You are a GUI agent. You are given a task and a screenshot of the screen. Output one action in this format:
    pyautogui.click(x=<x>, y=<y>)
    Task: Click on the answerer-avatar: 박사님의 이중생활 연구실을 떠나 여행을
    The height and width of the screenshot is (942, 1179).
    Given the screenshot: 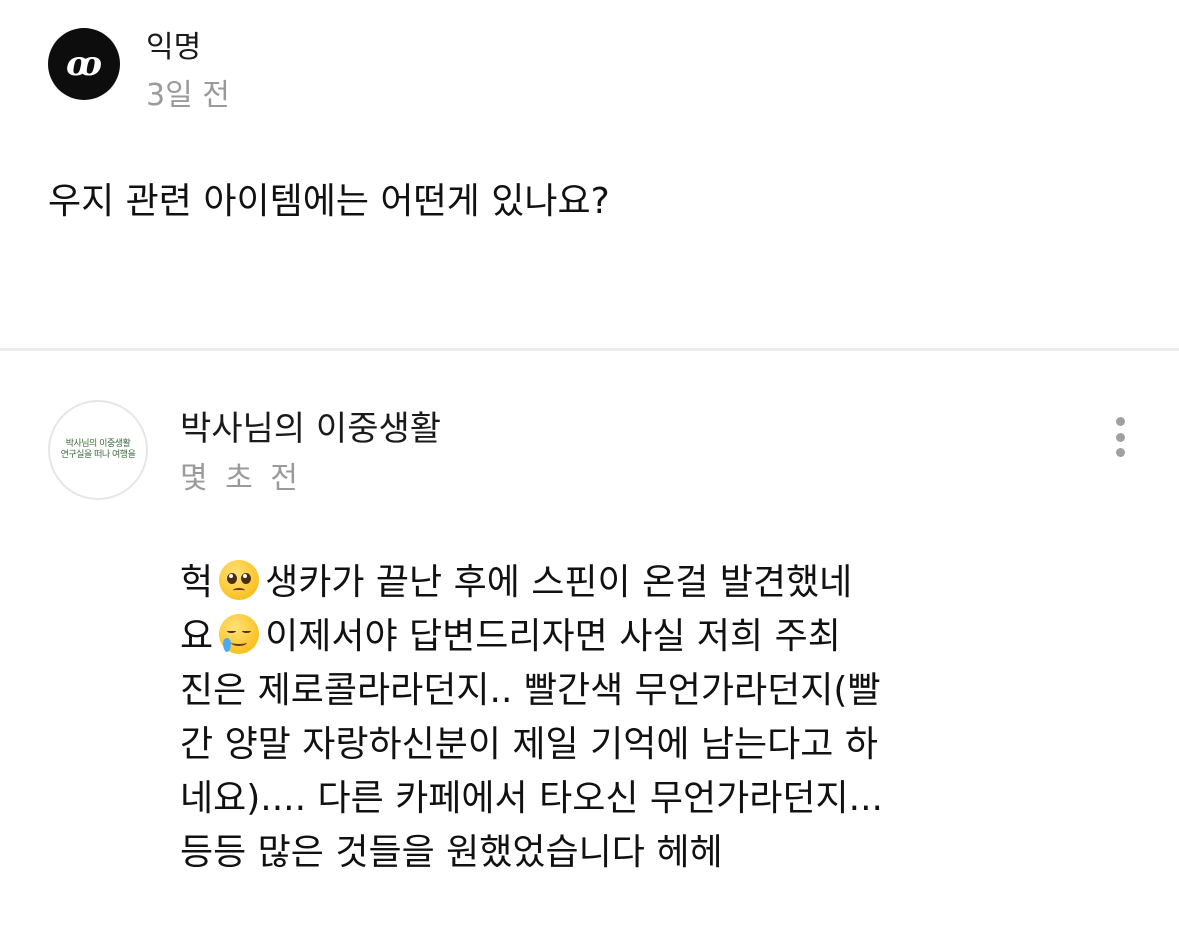 What is the action you would take?
    pyautogui.click(x=98, y=450)
    